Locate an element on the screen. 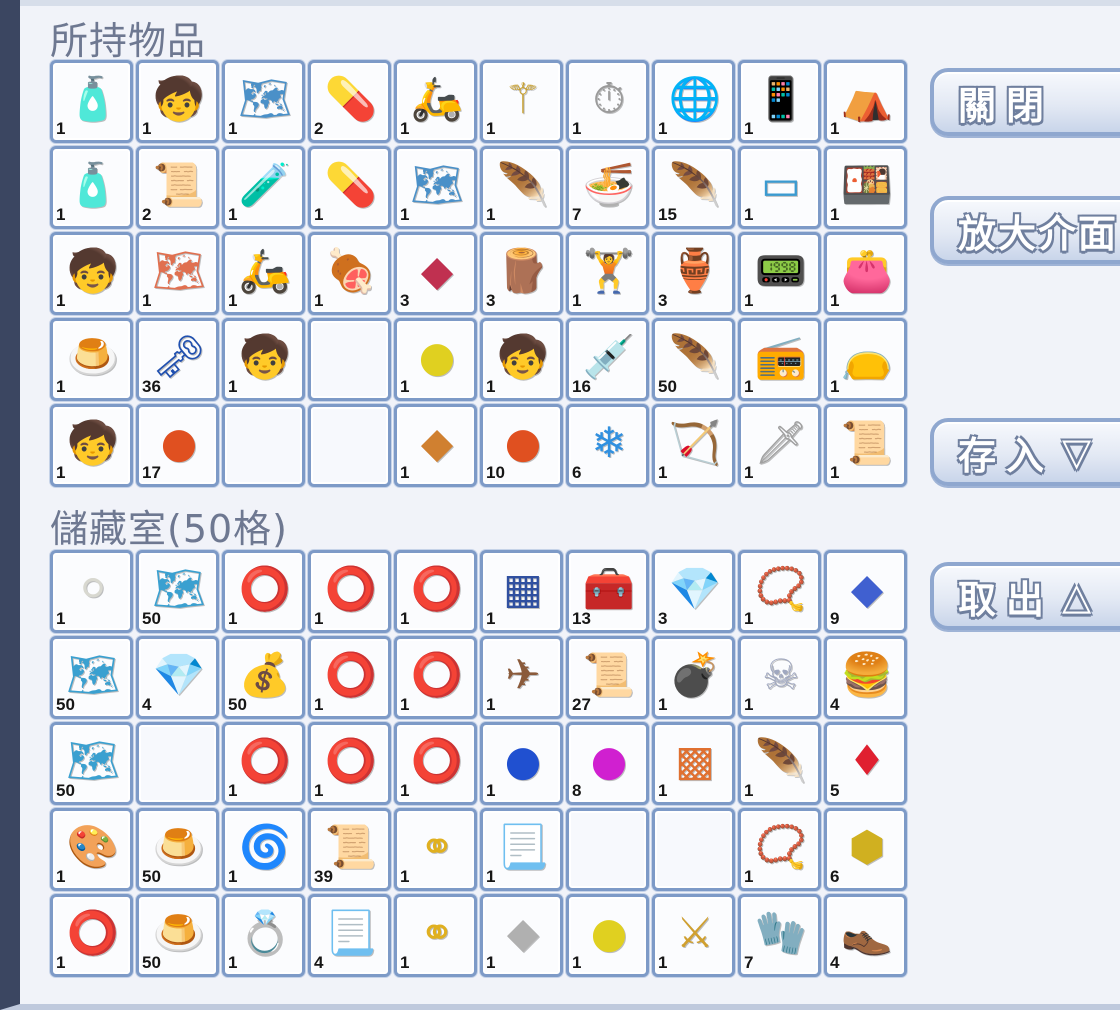 The image size is (1120, 1010). inventory-slot: ◆ 1 is located at coordinates (435, 445).